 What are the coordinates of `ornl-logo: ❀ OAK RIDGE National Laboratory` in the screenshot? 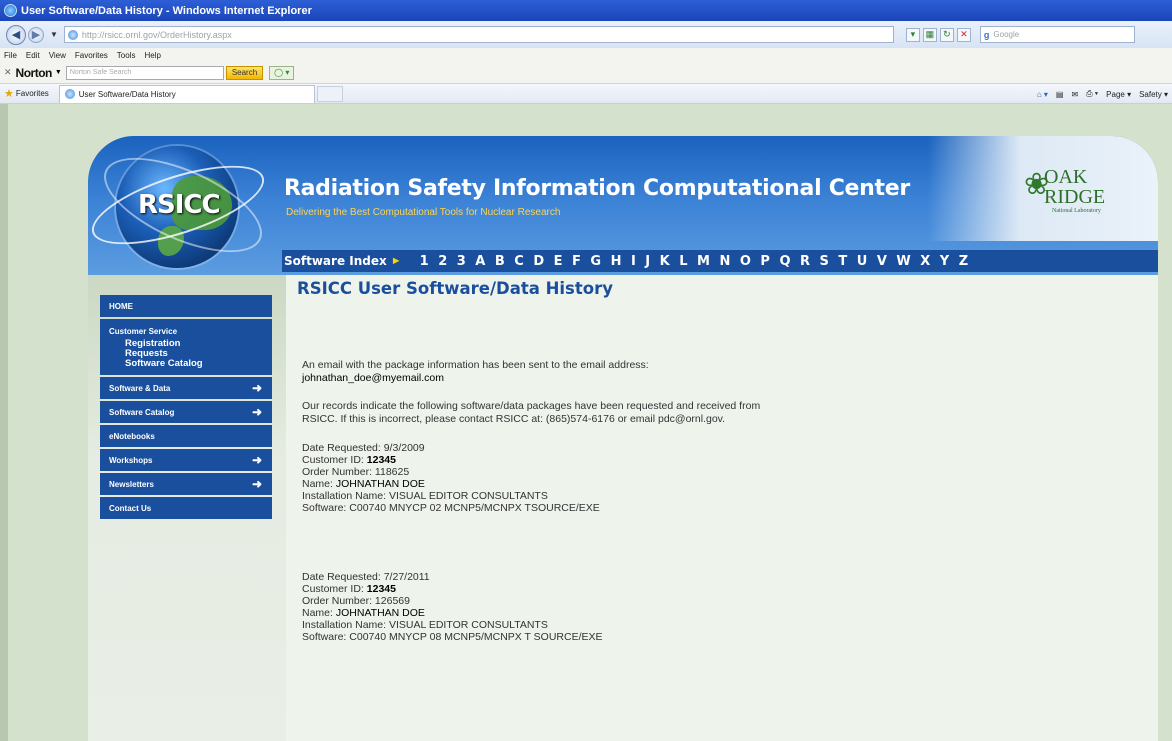 It's located at (1080, 191).